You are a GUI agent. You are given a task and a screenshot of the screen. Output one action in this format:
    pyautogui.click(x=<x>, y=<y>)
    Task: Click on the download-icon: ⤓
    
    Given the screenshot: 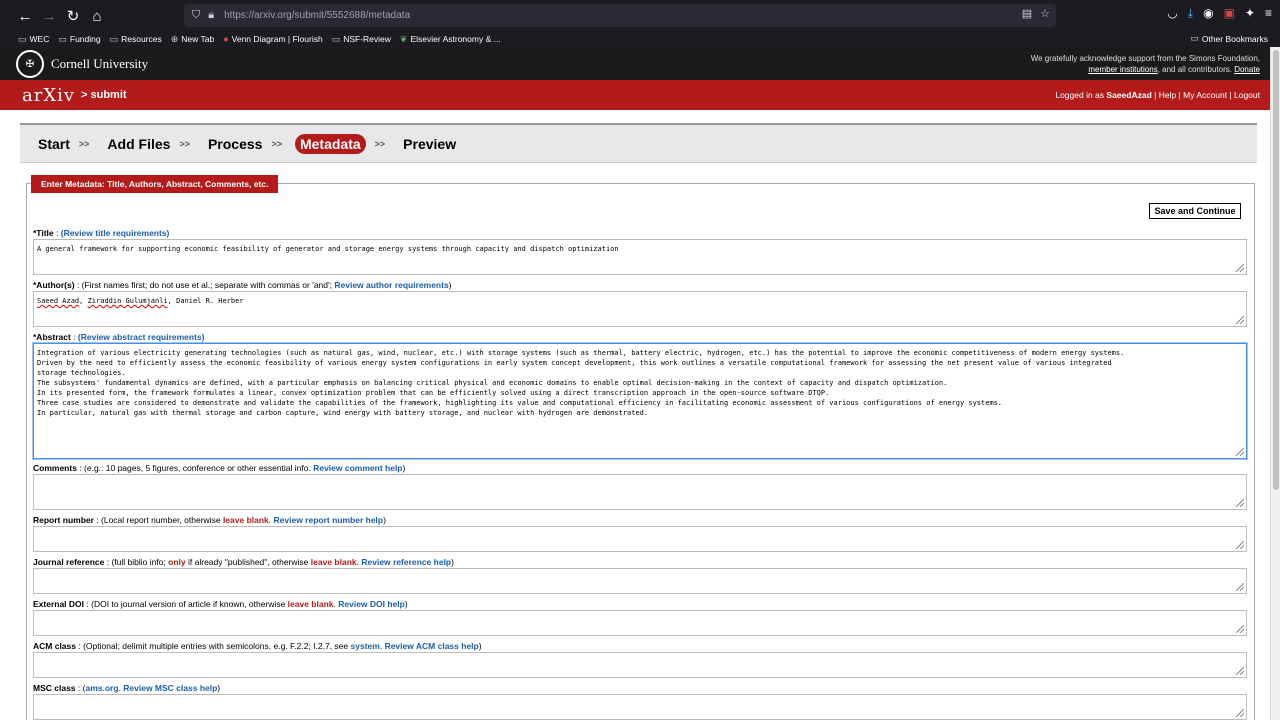 What is the action you would take?
    pyautogui.click(x=1190, y=13)
    